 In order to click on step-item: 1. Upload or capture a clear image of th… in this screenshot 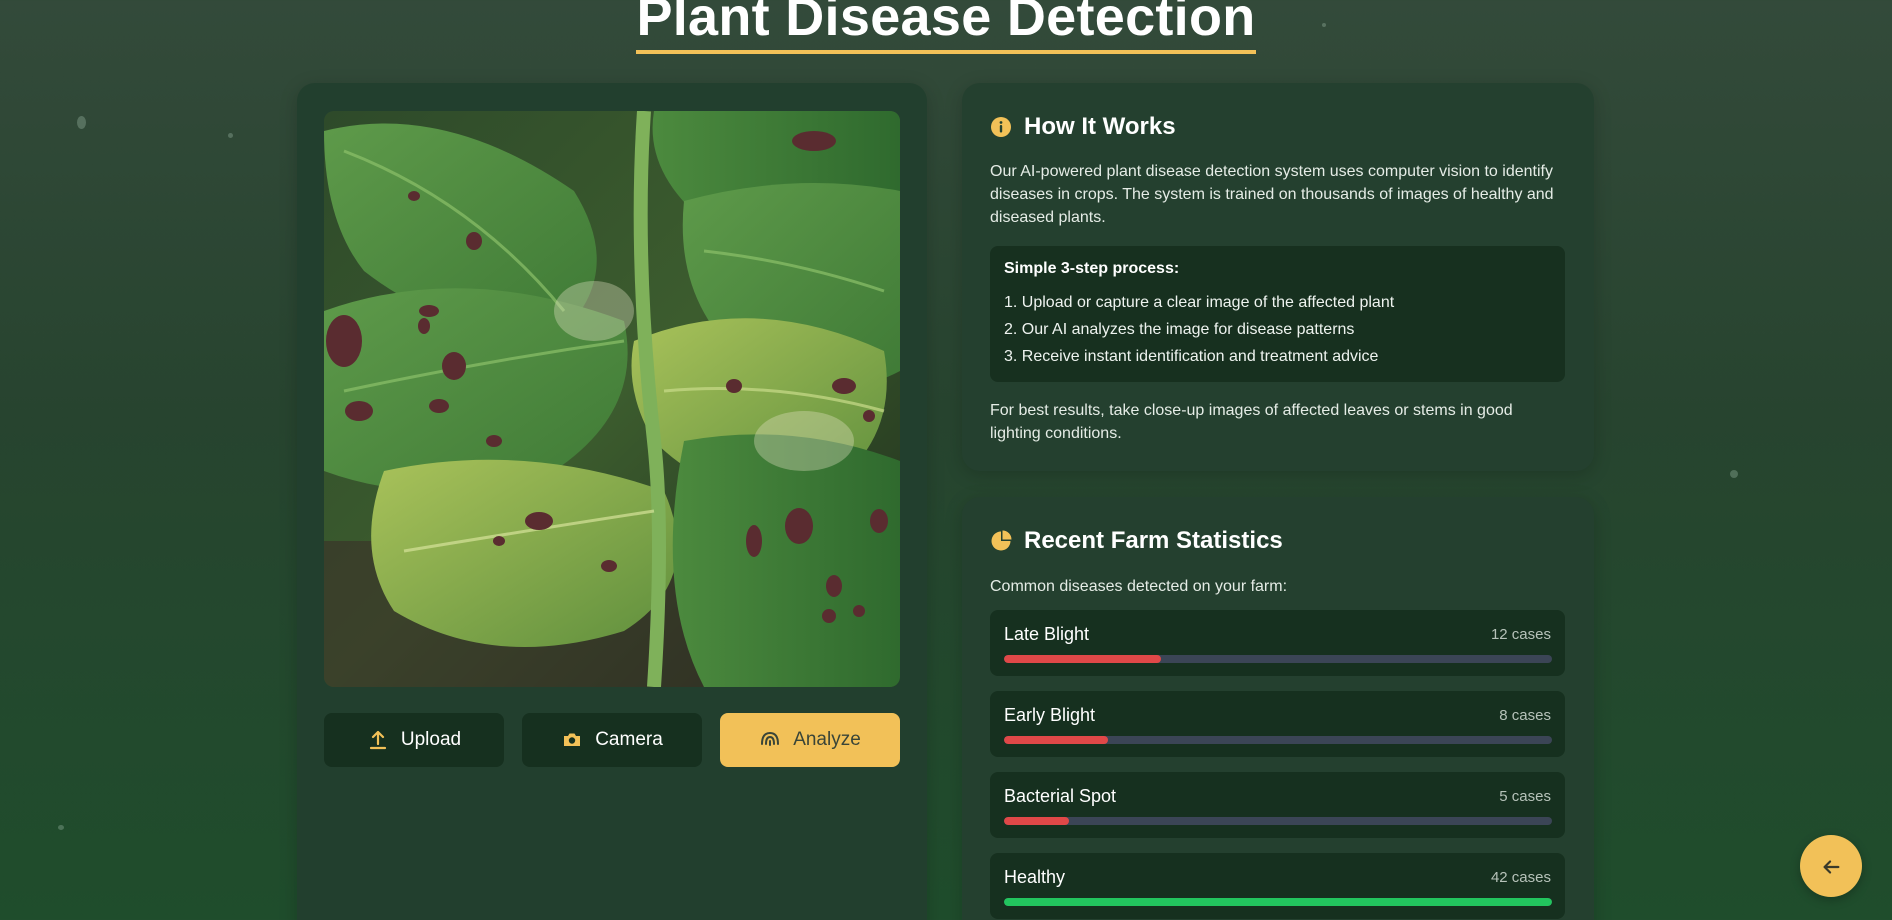, I will do `click(1199, 302)`.